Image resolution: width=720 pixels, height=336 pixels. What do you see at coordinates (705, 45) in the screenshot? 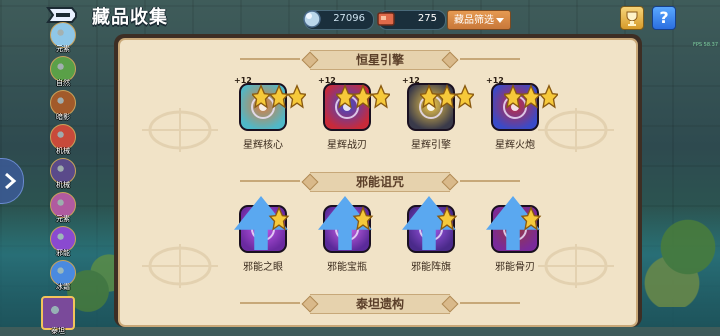
I see `fps-readout: FPS 58.37` at bounding box center [705, 45].